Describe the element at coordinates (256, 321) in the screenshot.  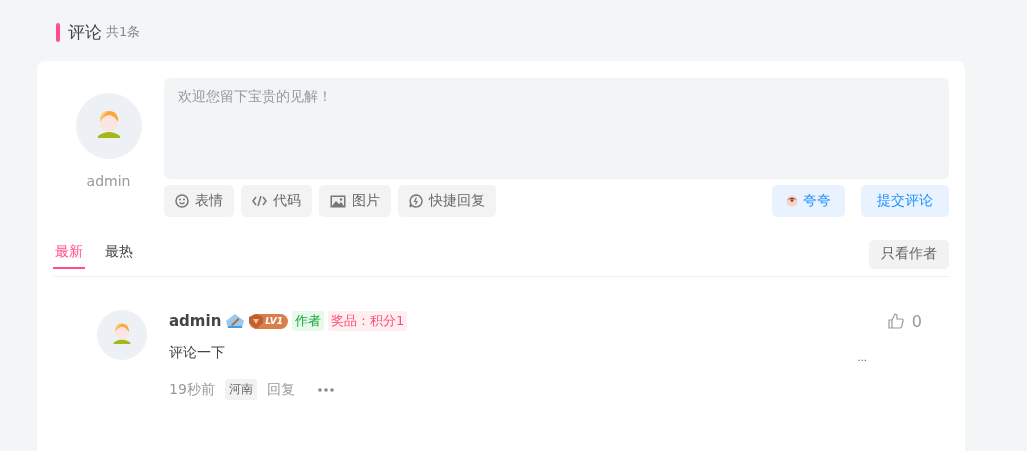
I see `shield-icon` at that location.